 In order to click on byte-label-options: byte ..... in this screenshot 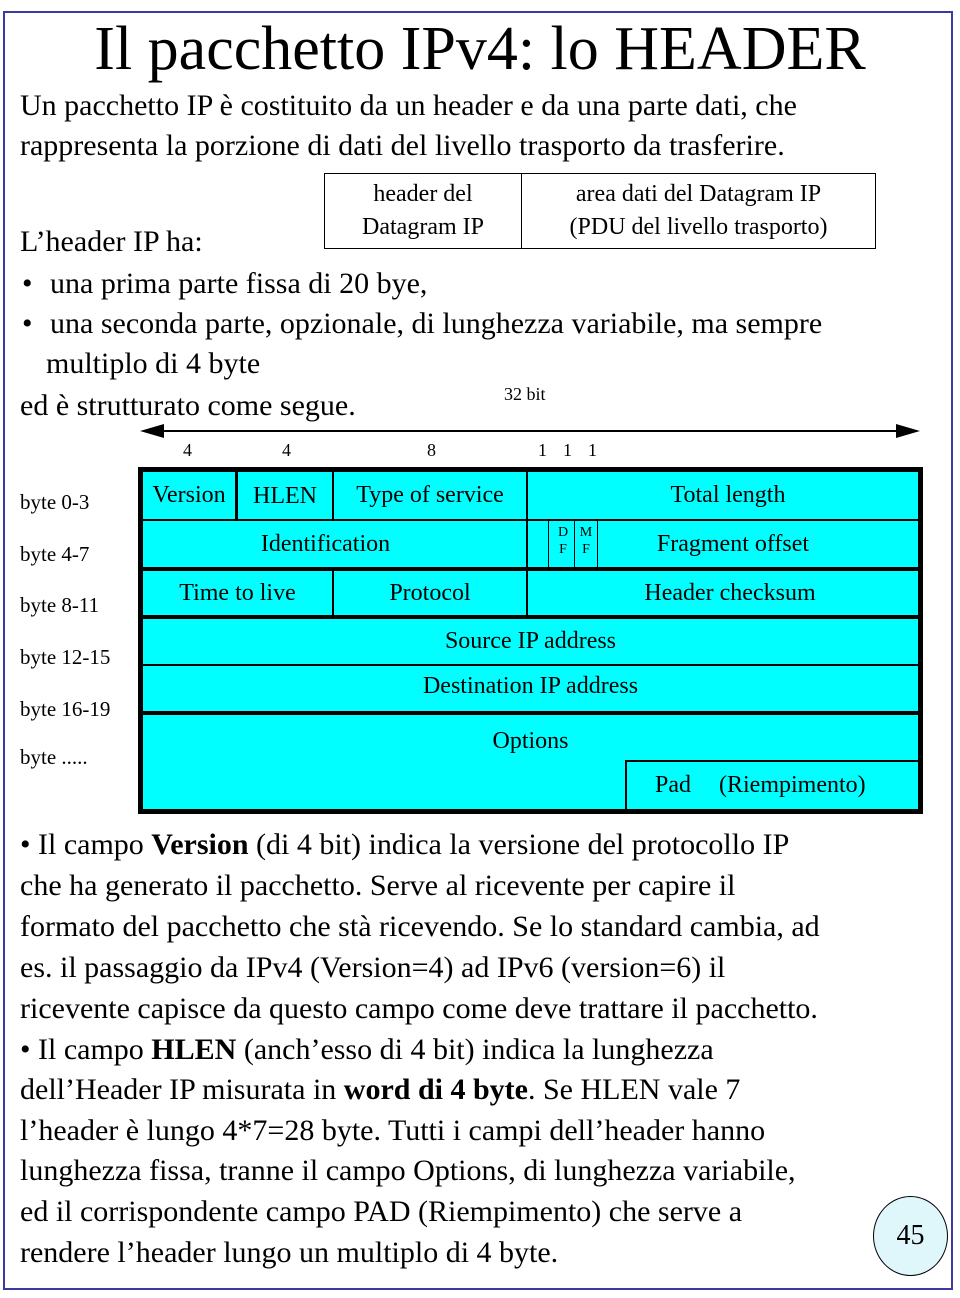, I will do `click(54, 757)`.